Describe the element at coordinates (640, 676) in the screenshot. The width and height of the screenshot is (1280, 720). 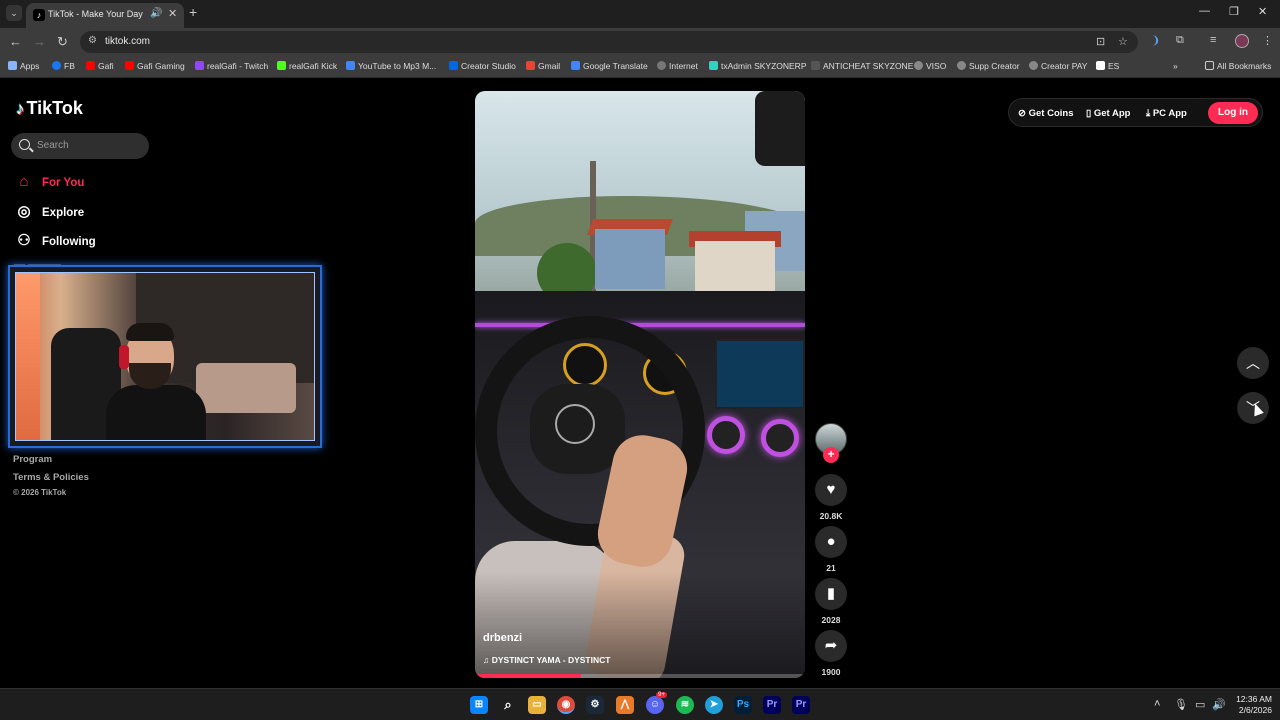
I see `video-progress-bar` at that location.